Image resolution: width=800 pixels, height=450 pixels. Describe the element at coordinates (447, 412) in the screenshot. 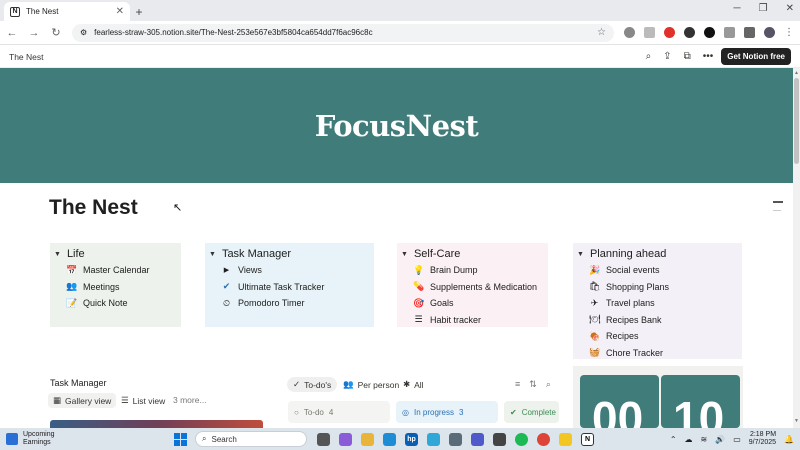

I see `board-column-in-progress: ◎ In progress 3` at that location.